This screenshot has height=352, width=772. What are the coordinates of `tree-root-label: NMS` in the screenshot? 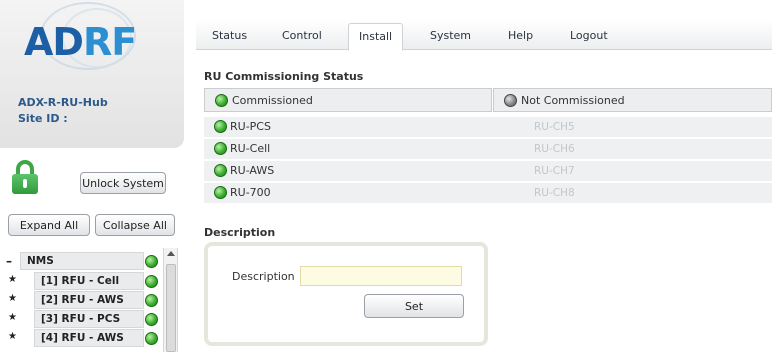 It's located at (82, 261).